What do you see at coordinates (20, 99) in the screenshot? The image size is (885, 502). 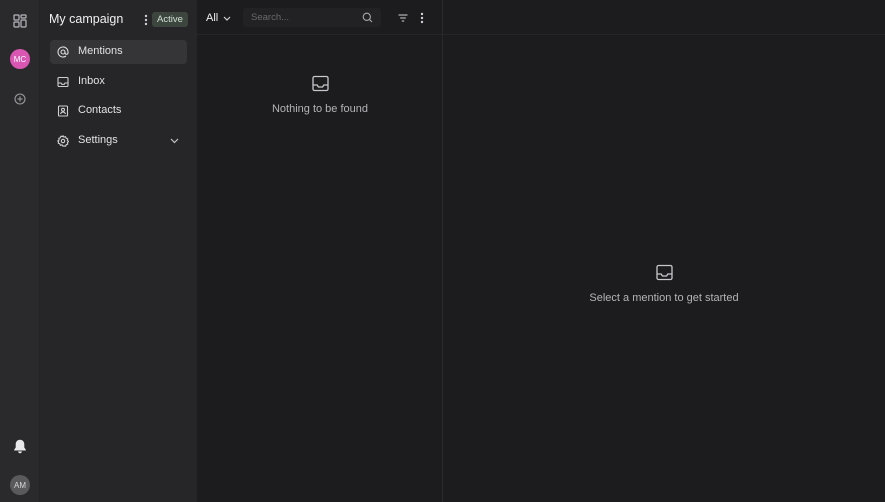 I see `add-workspace-icon` at bounding box center [20, 99].